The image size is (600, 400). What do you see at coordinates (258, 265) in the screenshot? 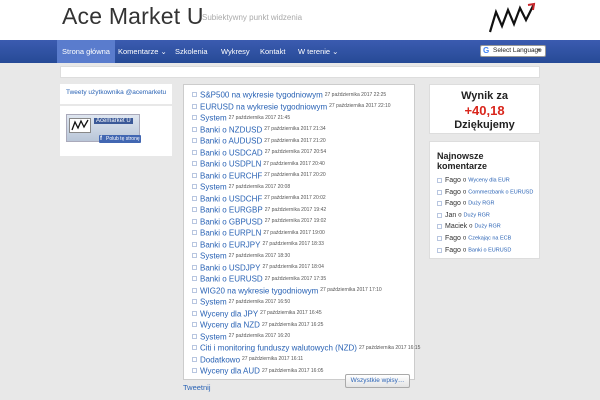
I see `post-list-item: Banki o USDJPY 27 października 2017 18:04` at bounding box center [258, 265].